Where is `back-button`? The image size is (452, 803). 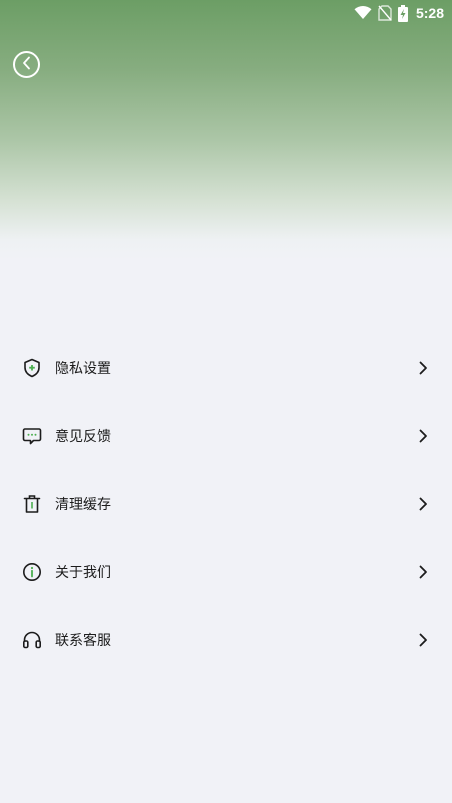 back-button is located at coordinates (26, 64).